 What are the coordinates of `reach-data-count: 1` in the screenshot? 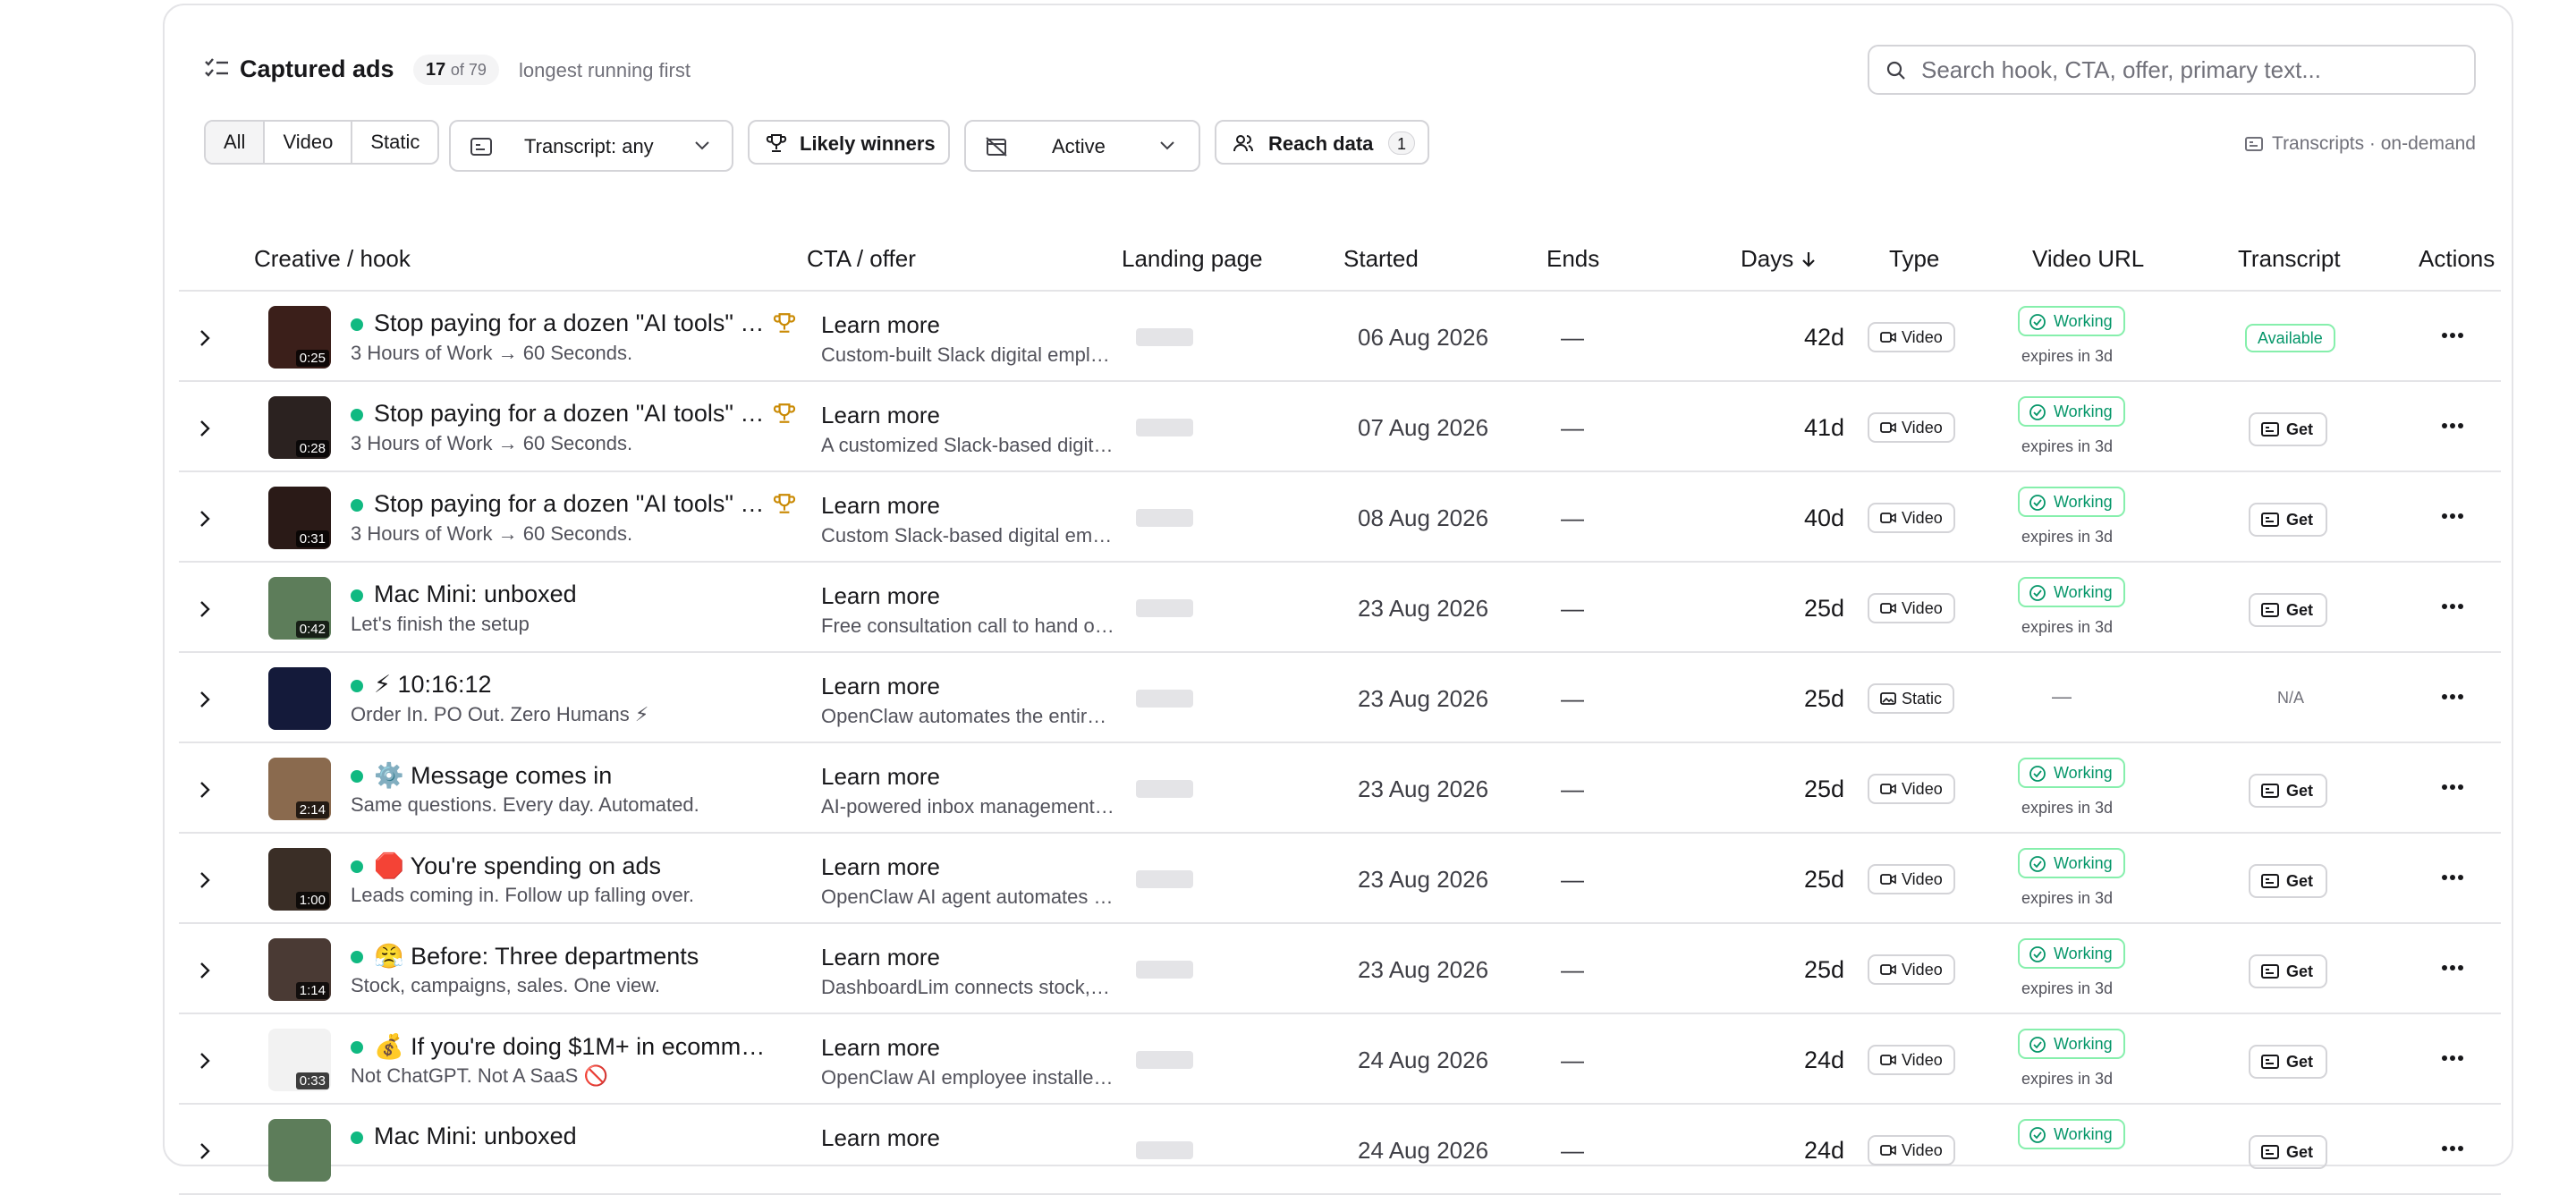 It's located at (1401, 143).